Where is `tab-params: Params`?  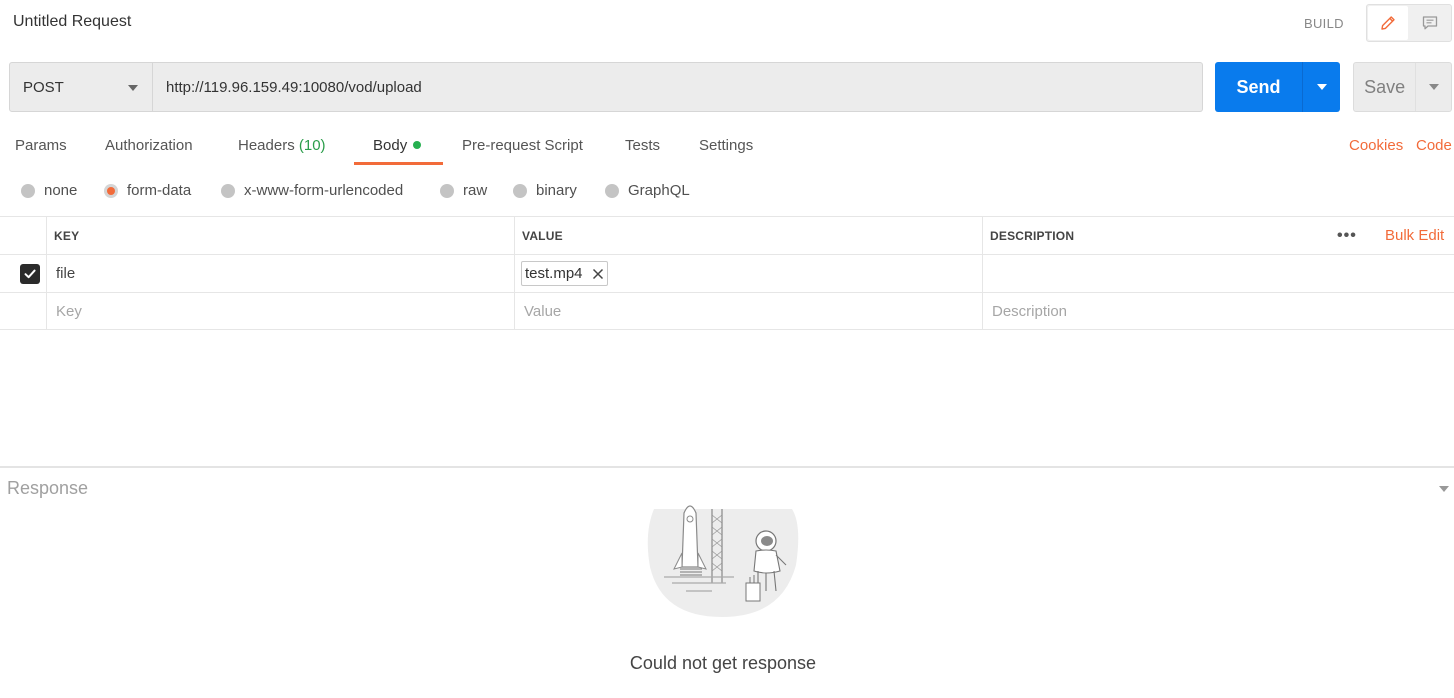 tab-params: Params is located at coordinates (41, 145).